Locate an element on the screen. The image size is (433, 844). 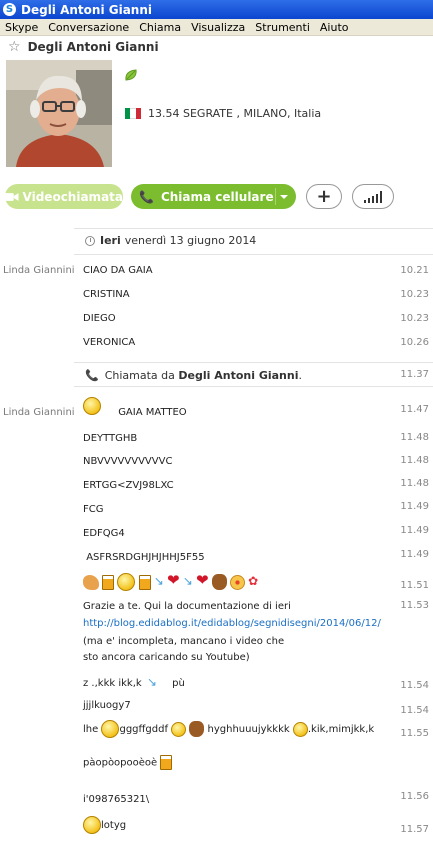
menu-strumenti: Strumenti is located at coordinates (282, 27).